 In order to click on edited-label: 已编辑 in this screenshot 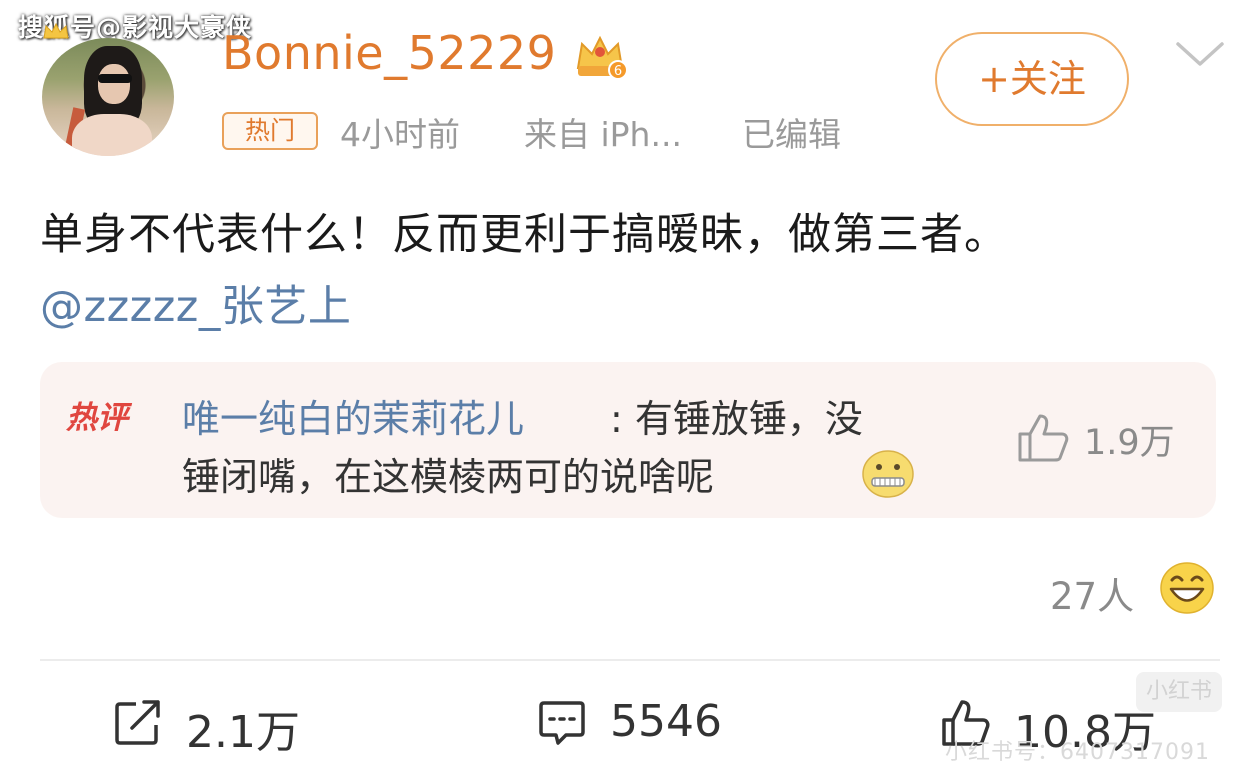, I will do `click(791, 132)`.